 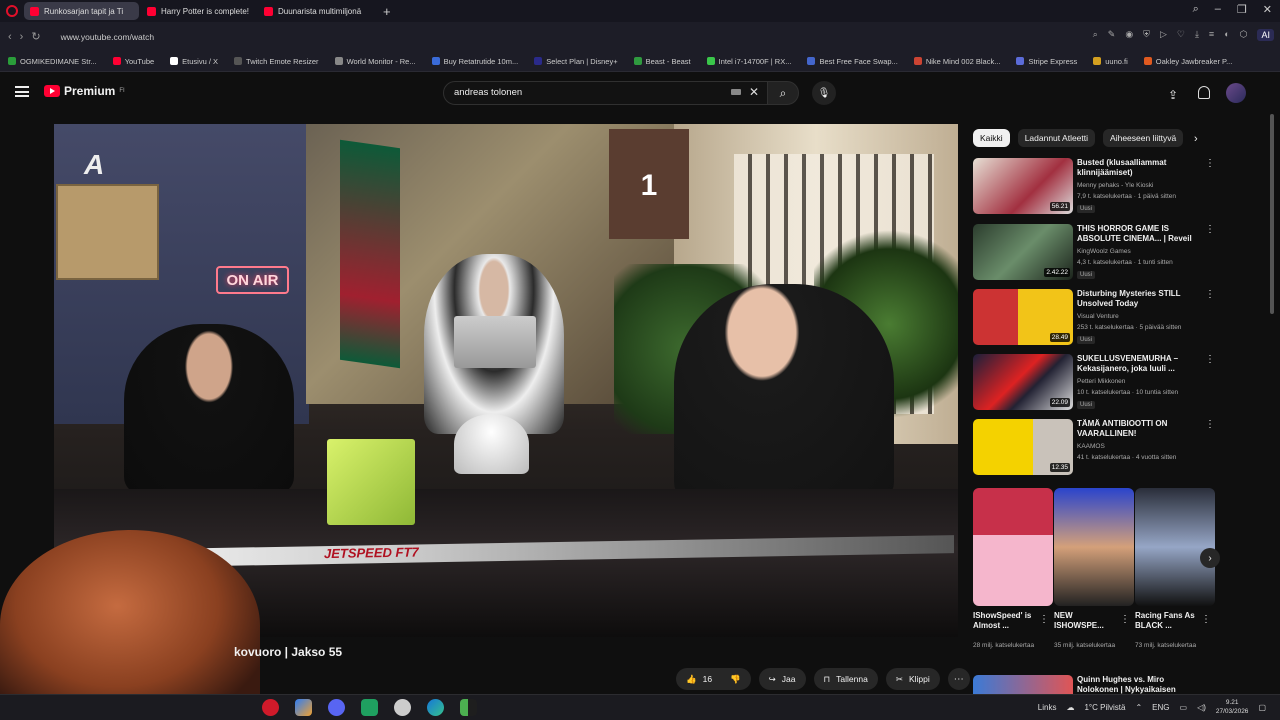 What do you see at coordinates (1056, 138) in the screenshot?
I see `chip-uploaded: Ladannut Atleetti` at bounding box center [1056, 138].